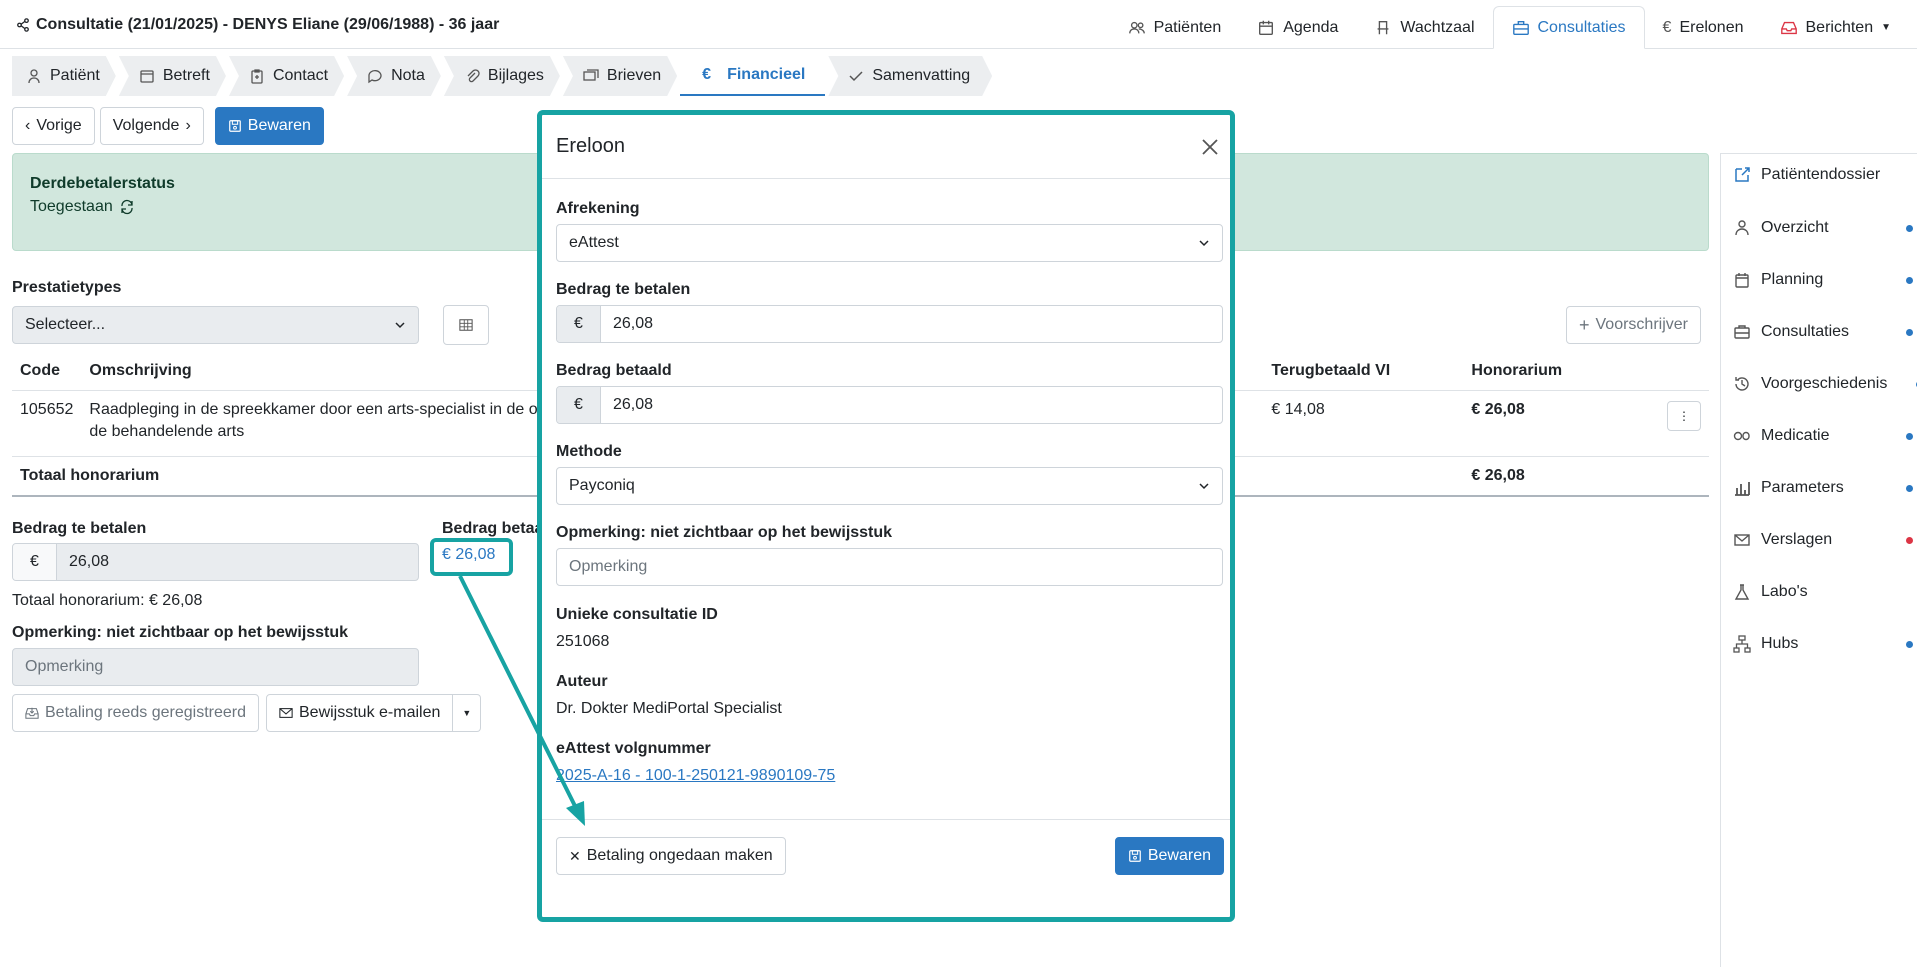 The height and width of the screenshot is (967, 1917). Describe the element at coordinates (146, 125) in the screenshot. I see `next-label: Volgende` at that location.